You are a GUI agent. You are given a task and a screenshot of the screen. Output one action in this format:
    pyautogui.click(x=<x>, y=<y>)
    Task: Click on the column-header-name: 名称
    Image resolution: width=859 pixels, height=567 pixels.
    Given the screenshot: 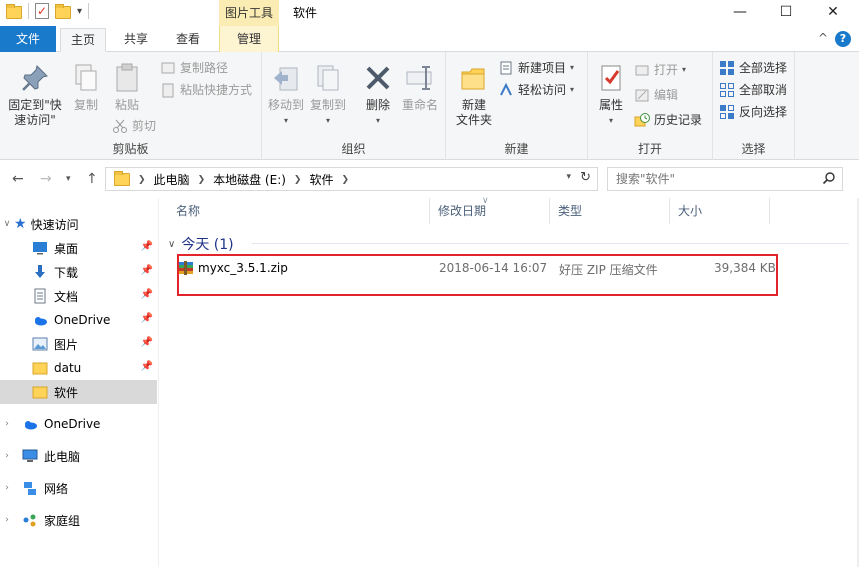 What is the action you would take?
    pyautogui.click(x=299, y=211)
    